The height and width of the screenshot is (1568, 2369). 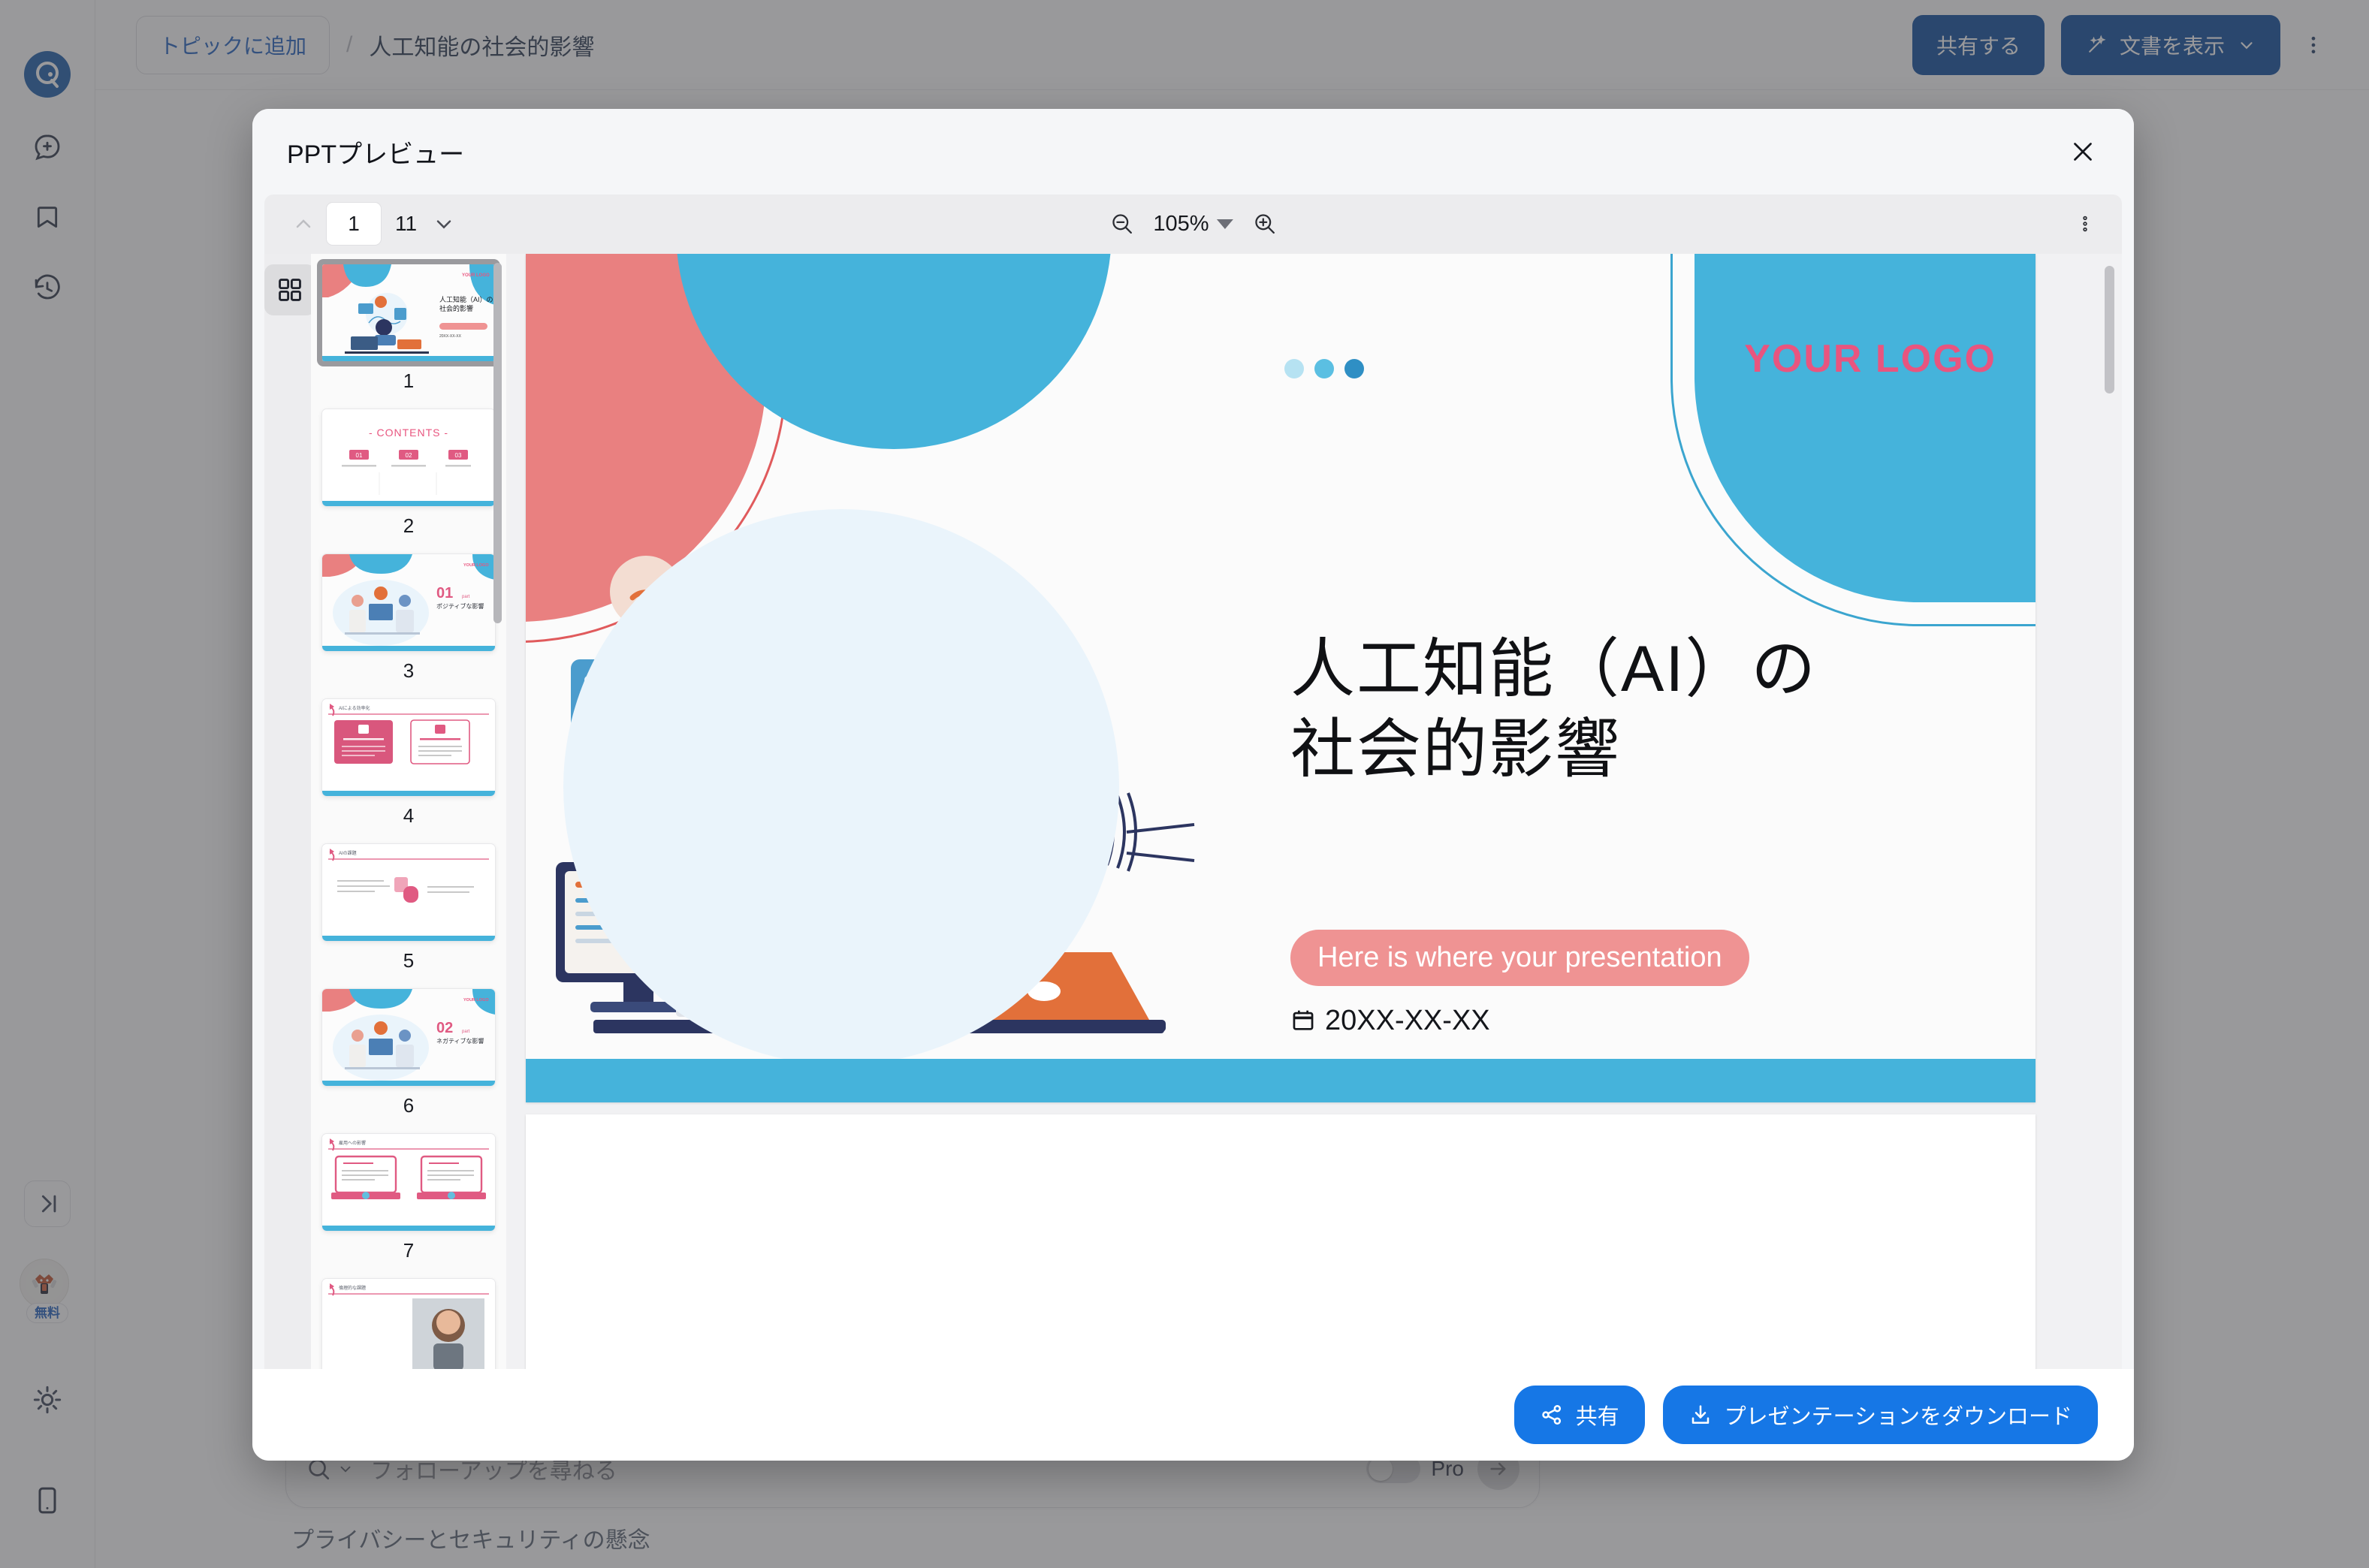 I want to click on zoom-controls: 105%, so click(x=1192, y=224).